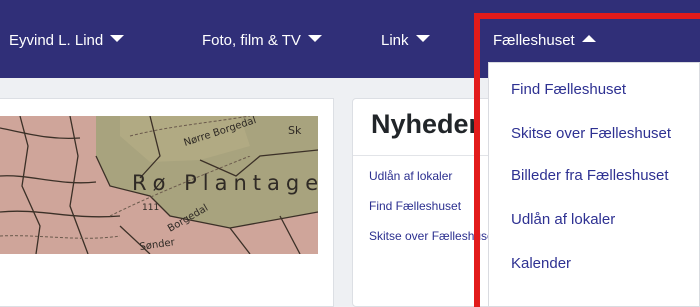 The image size is (700, 307). I want to click on caret-up-icon, so click(588, 38).